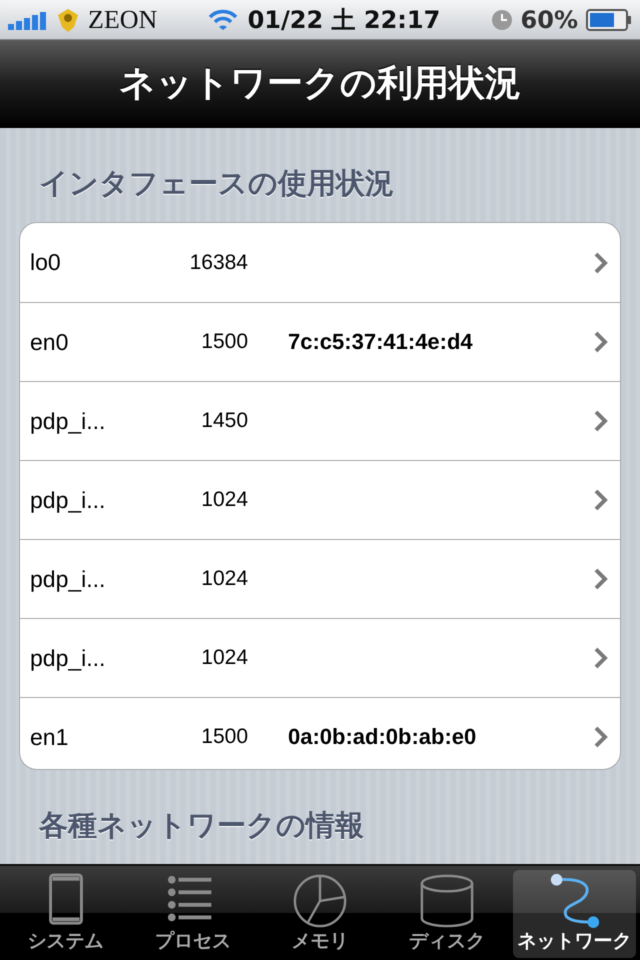  I want to click on tab-item: ネットワーク, so click(574, 914).